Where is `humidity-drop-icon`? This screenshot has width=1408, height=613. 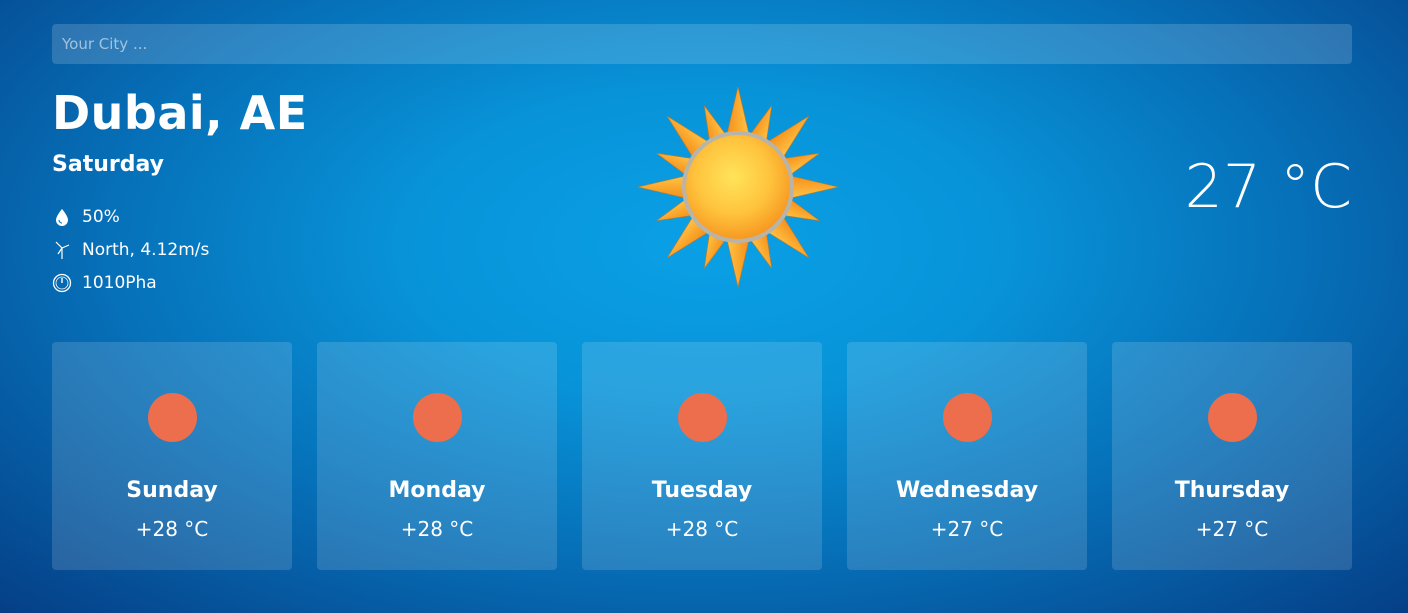 humidity-drop-icon is located at coordinates (62, 217).